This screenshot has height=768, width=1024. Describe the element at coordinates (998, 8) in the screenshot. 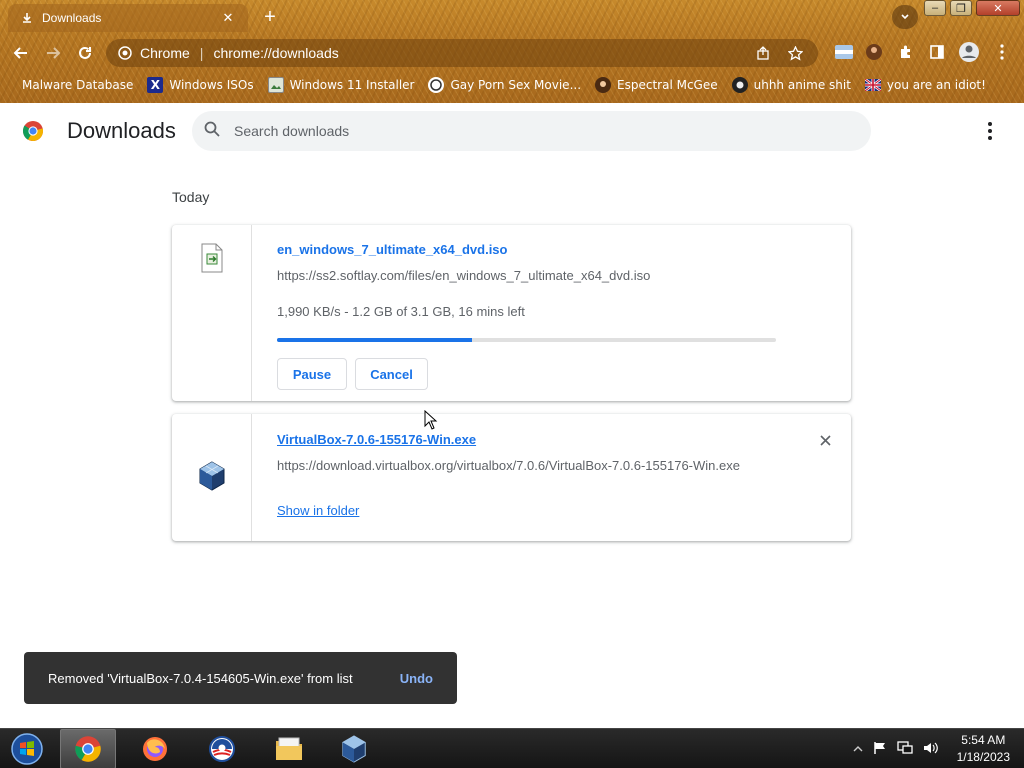

I see `close-window-button: ✕` at that location.